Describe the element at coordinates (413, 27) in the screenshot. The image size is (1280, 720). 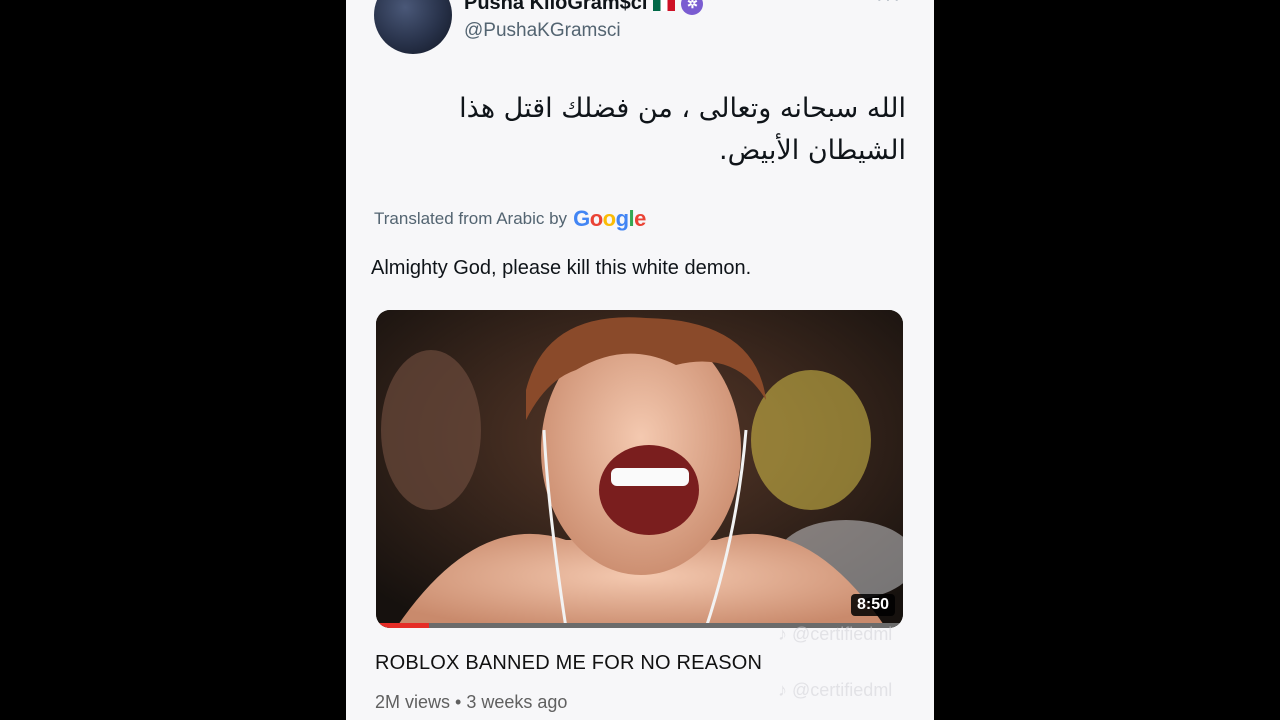
I see `avatar` at that location.